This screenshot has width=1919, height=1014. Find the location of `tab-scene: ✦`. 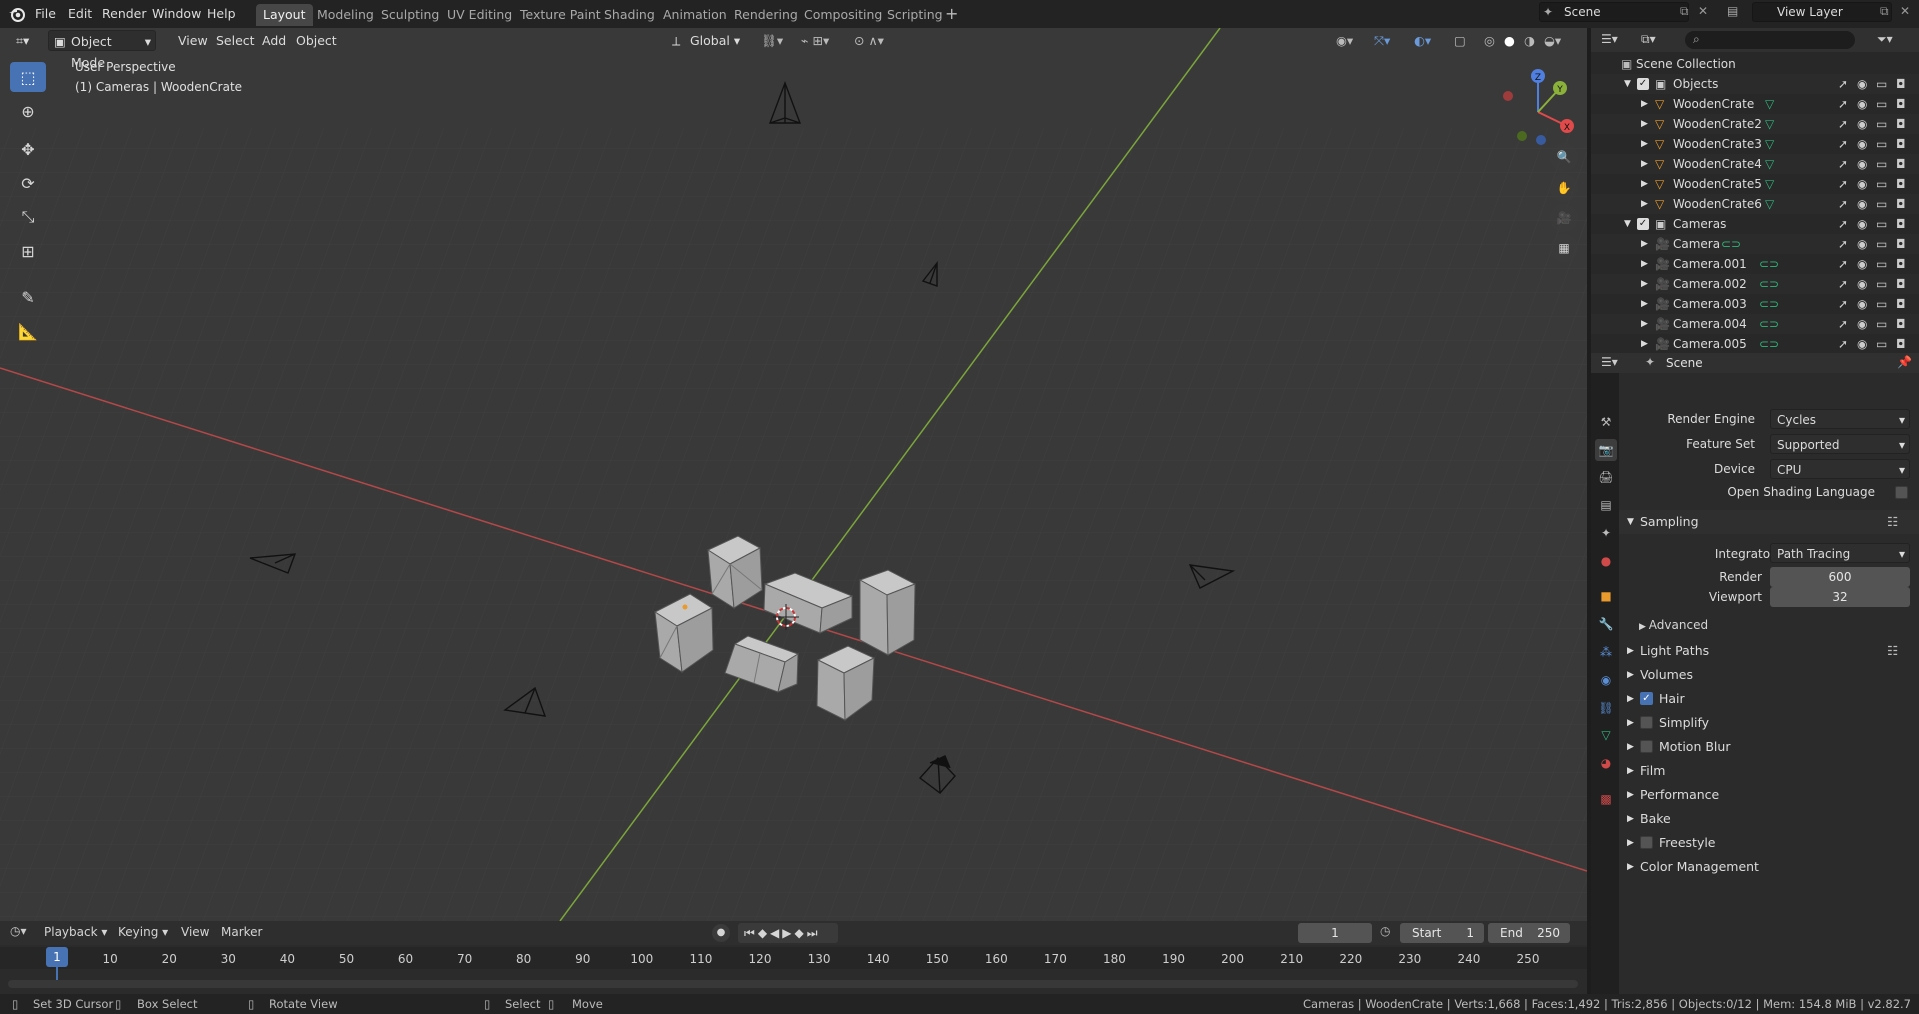

tab-scene: ✦ is located at coordinates (1606, 533).